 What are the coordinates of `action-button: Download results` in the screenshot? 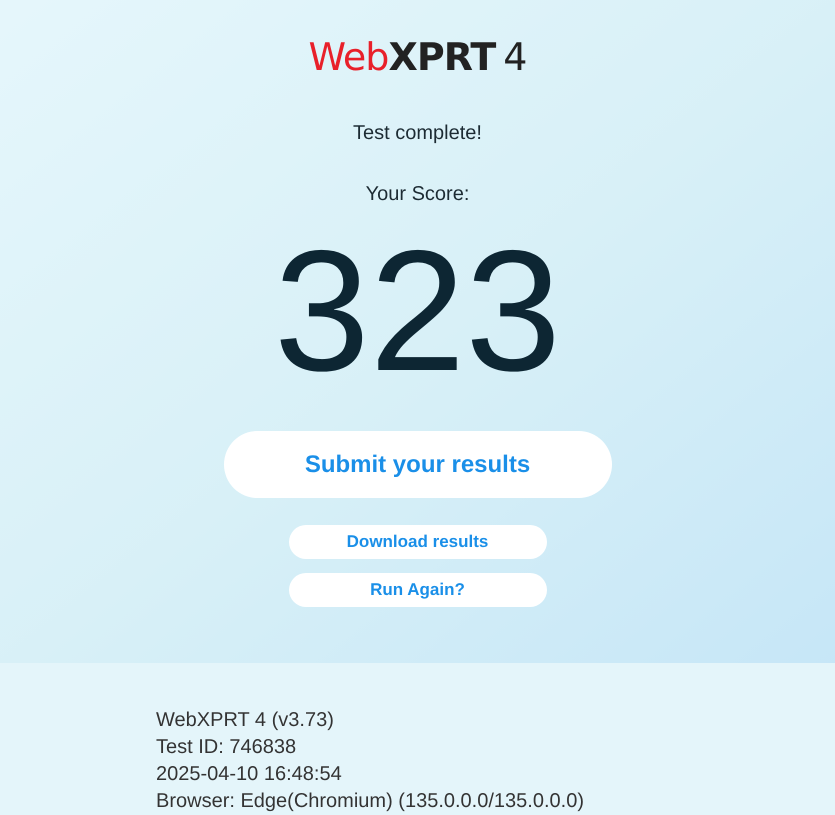 It's located at (417, 542).